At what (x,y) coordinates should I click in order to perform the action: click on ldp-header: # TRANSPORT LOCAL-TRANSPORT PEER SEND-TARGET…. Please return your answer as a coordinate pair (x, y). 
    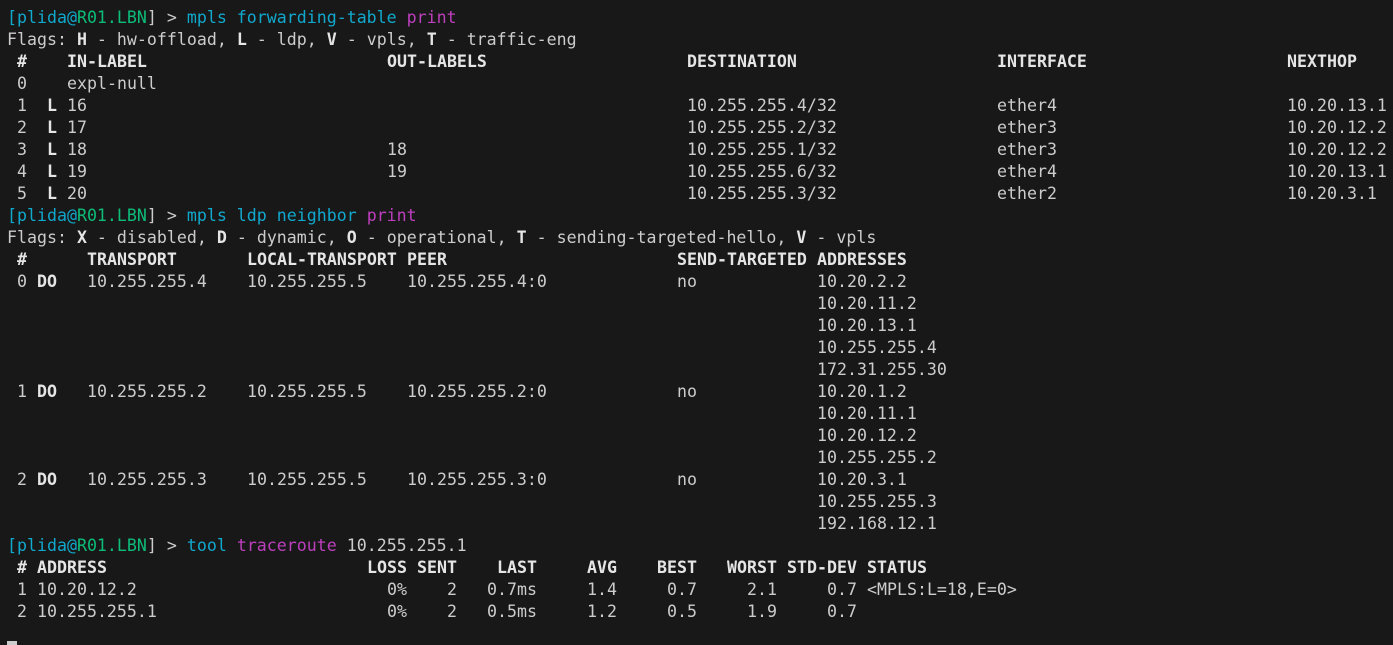
    Looking at the image, I should click on (700, 260).